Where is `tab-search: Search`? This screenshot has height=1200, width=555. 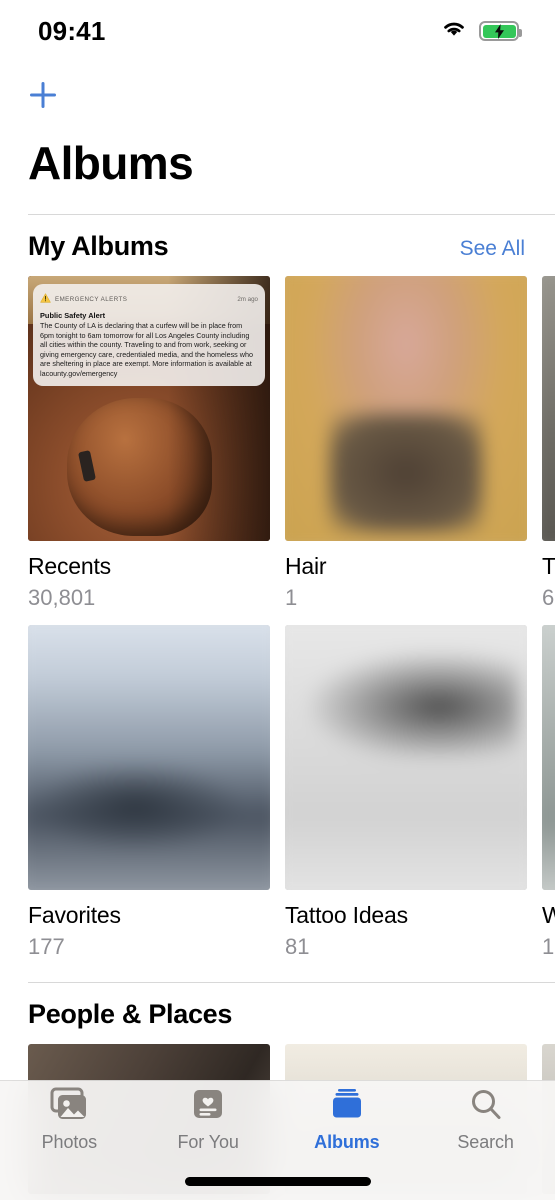
tab-search: Search is located at coordinates (485, 1123).